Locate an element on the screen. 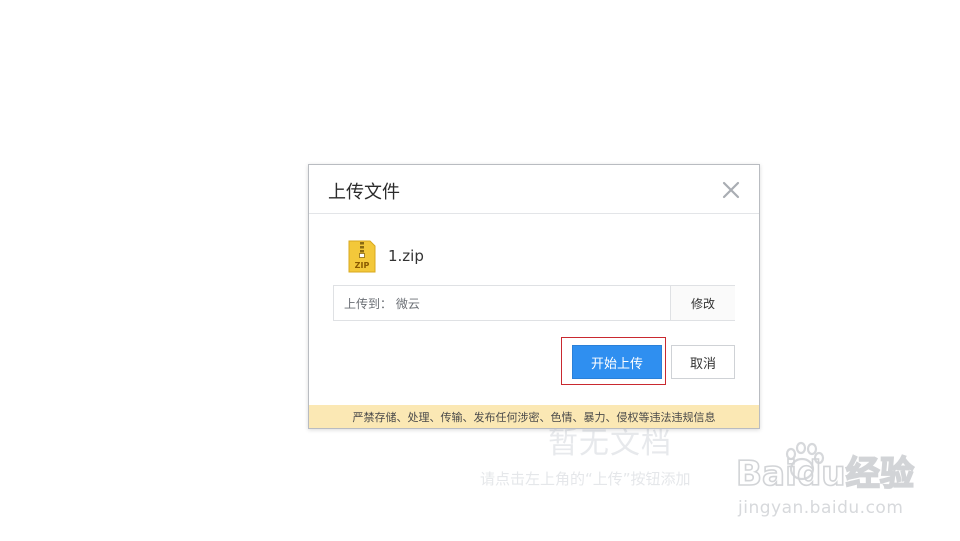 The image size is (960, 541). empty-state-hint: 请点击左上角的“上传”按钮添加 is located at coordinates (585, 479).